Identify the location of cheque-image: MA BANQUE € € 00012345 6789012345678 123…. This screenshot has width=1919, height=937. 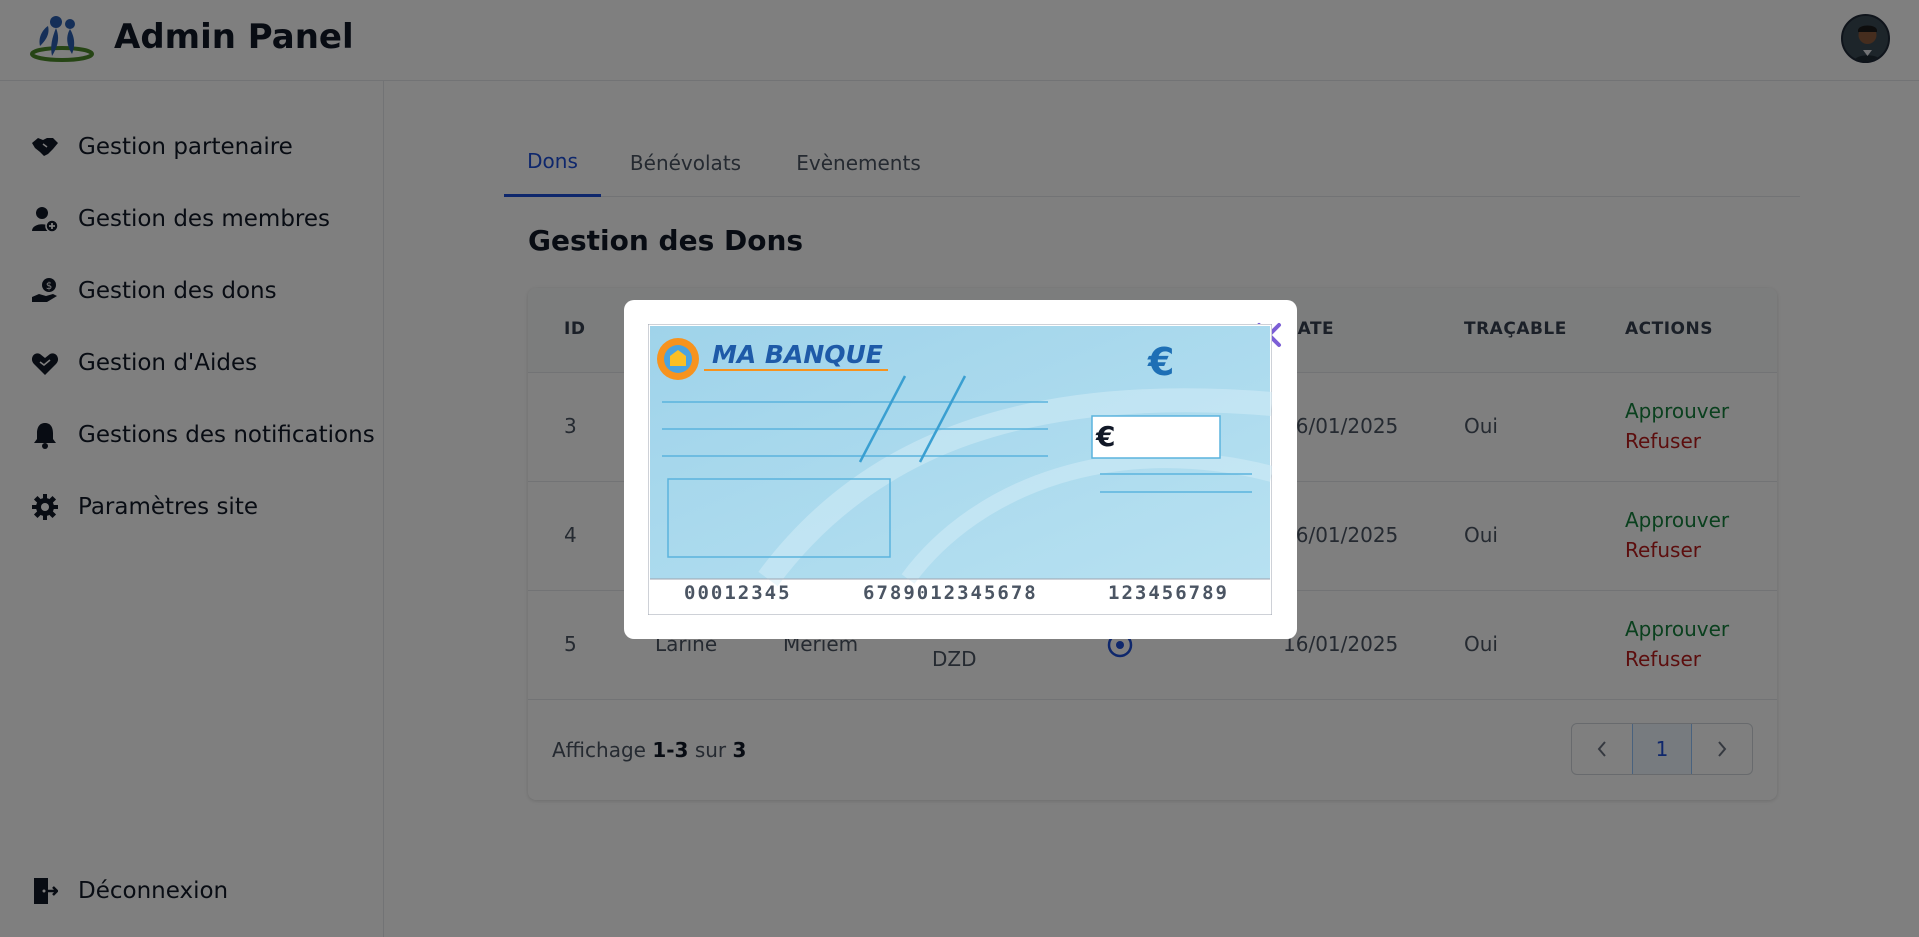
(961, 469).